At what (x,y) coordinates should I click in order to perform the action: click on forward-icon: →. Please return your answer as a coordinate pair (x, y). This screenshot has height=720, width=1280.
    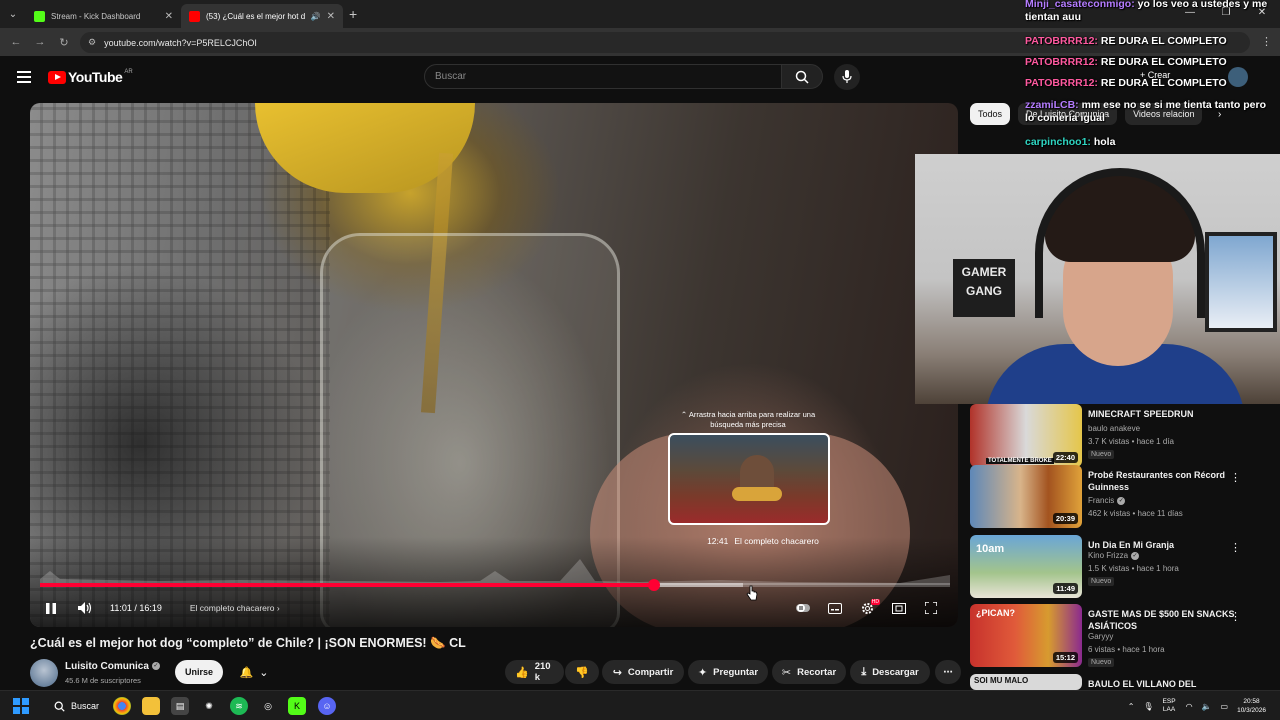
    Looking at the image, I should click on (40, 42).